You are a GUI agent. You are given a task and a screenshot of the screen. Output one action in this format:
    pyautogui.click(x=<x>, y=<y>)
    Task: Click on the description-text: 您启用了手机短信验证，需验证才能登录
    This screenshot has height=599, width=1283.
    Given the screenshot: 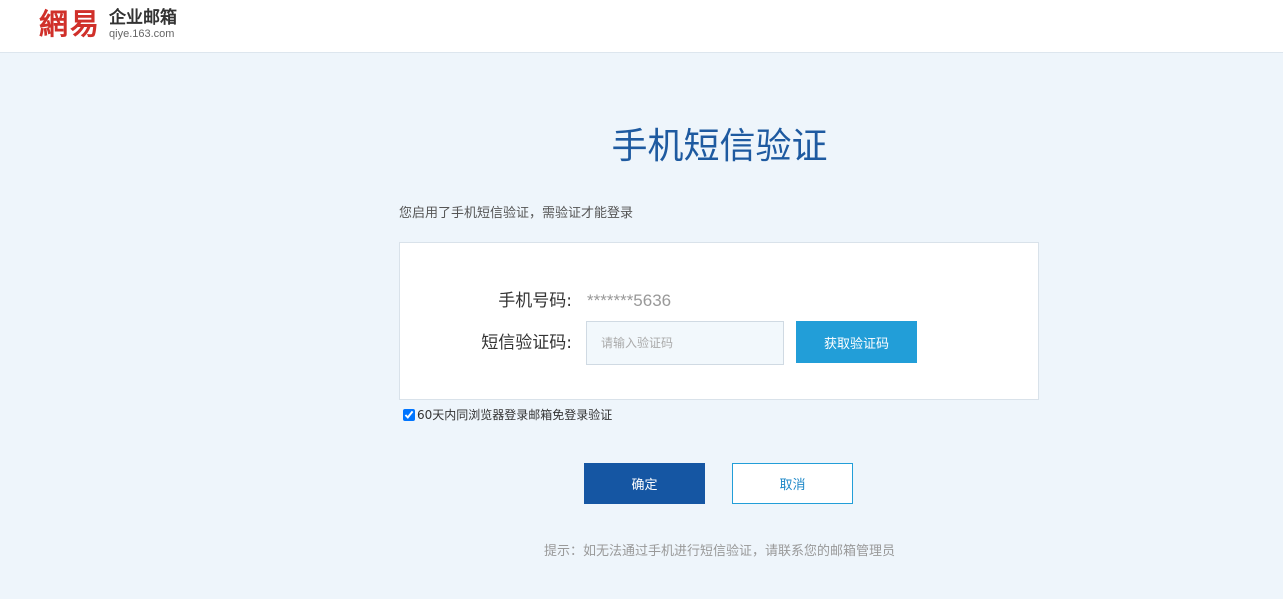 What is the action you would take?
    pyautogui.click(x=516, y=213)
    